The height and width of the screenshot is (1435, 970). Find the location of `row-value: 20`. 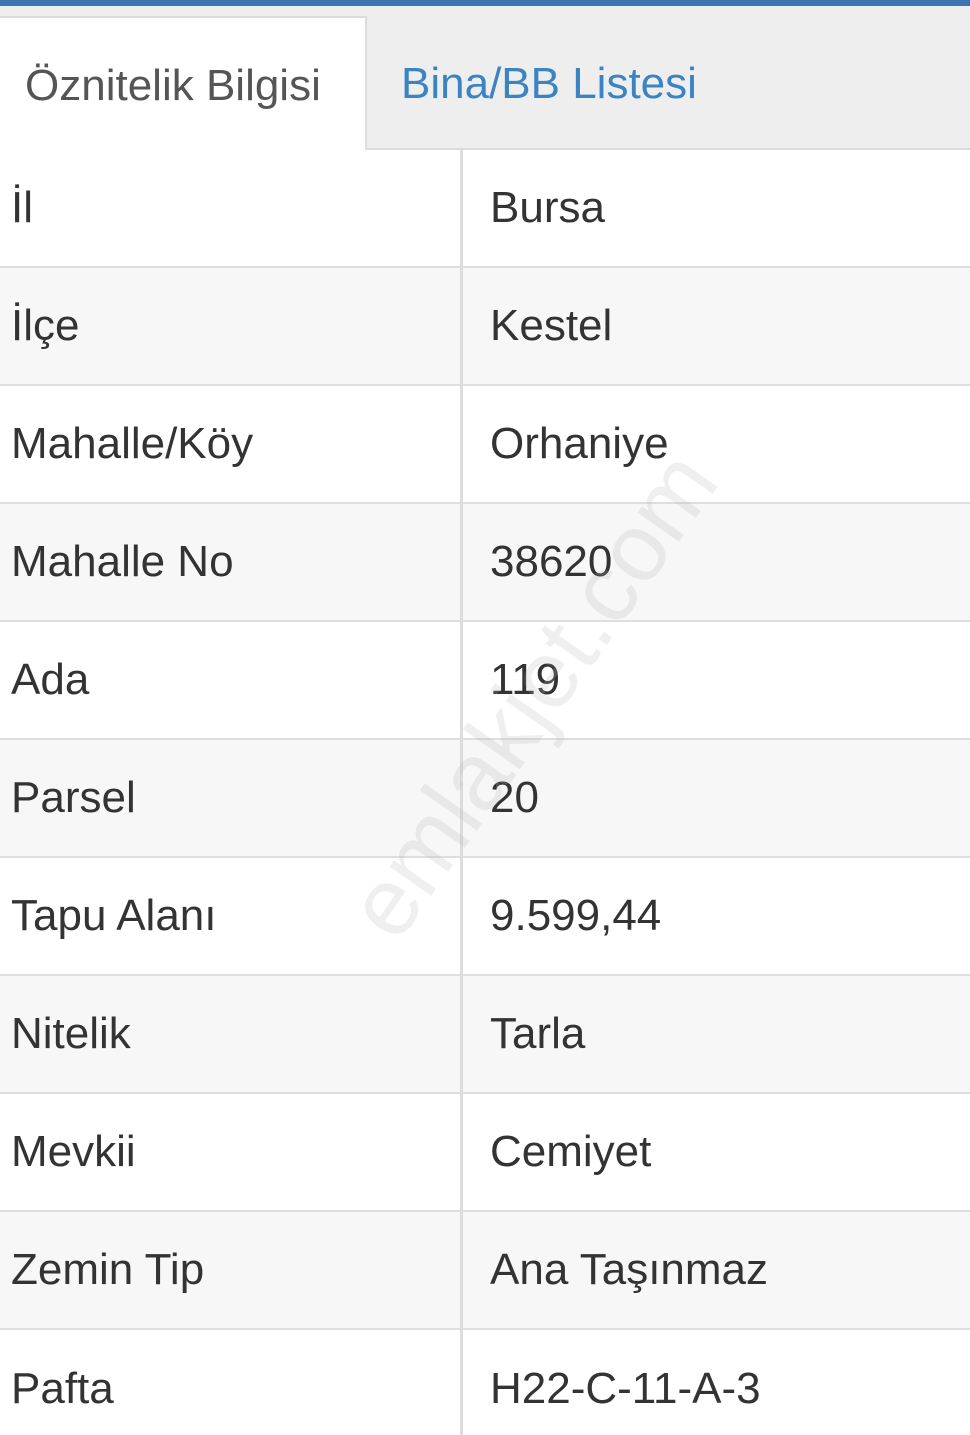

row-value: 20 is located at coordinates (514, 797).